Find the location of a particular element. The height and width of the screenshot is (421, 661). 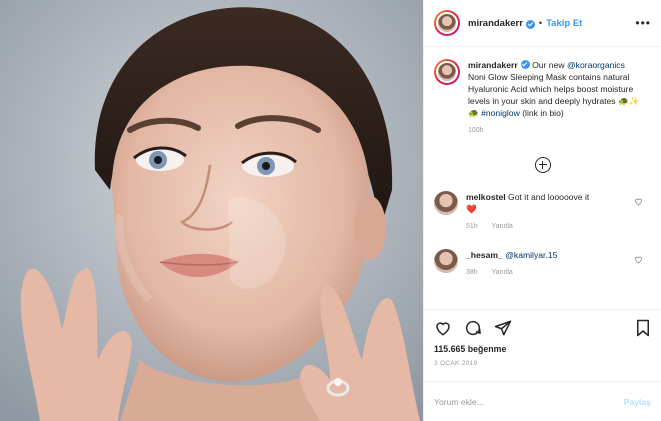

post-date: 3 OCAK 2019 is located at coordinates (542, 363).